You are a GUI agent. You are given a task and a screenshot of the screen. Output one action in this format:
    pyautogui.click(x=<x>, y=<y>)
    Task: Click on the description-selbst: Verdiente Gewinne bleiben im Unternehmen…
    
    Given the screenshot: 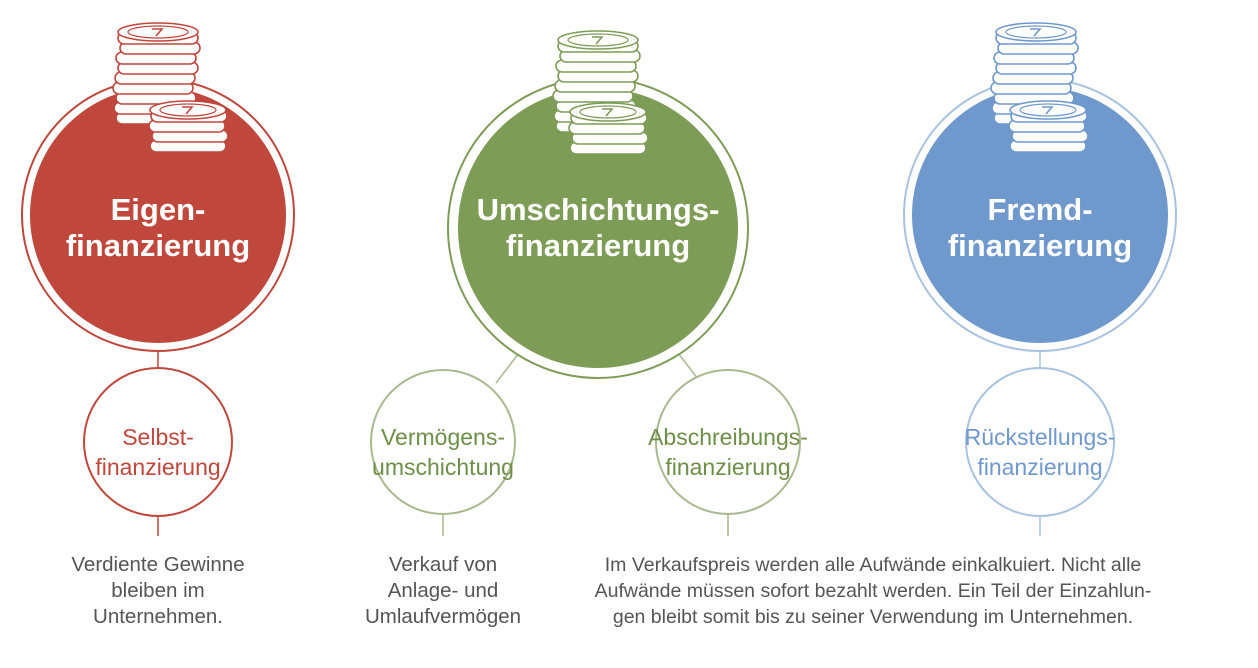 What is the action you would take?
    pyautogui.click(x=158, y=591)
    